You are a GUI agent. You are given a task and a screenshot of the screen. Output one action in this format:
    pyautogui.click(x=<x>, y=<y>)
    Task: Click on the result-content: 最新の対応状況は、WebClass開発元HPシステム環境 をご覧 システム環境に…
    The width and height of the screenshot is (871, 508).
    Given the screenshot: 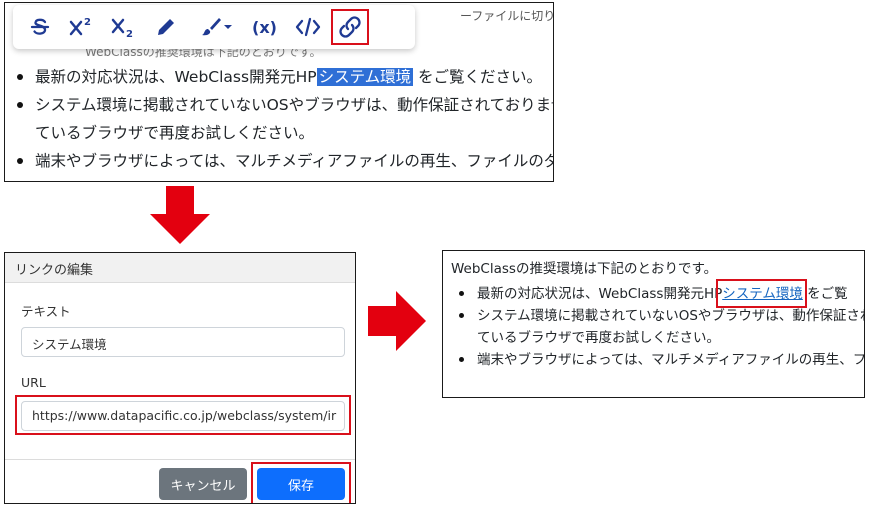 What is the action you would take?
    pyautogui.click(x=657, y=325)
    